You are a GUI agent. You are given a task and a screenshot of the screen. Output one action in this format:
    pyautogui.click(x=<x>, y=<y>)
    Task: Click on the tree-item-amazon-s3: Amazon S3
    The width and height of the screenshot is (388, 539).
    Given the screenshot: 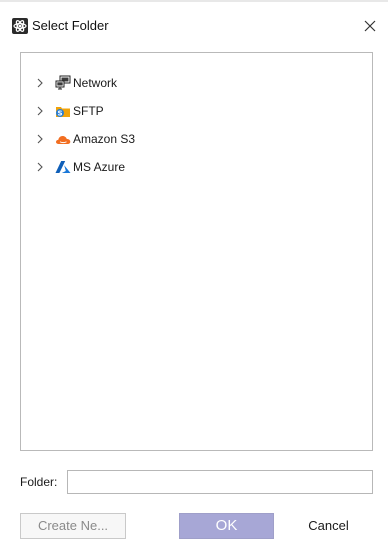 What is the action you would take?
    pyautogui.click(x=196, y=139)
    